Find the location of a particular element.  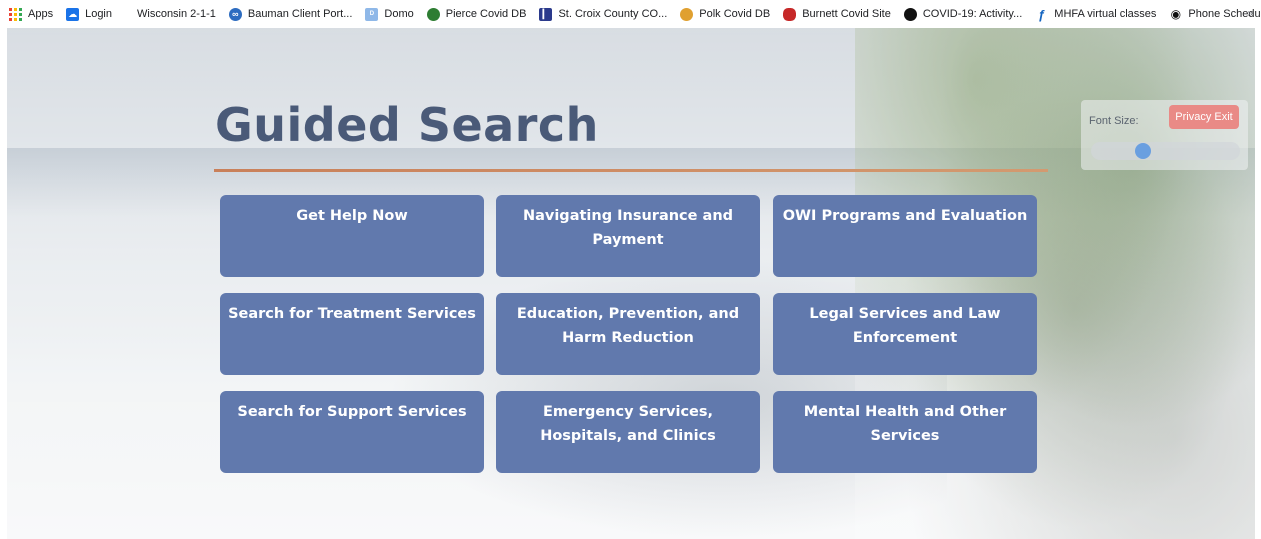

legal-services-button: Legal Services and Law Enforcement is located at coordinates (905, 334).